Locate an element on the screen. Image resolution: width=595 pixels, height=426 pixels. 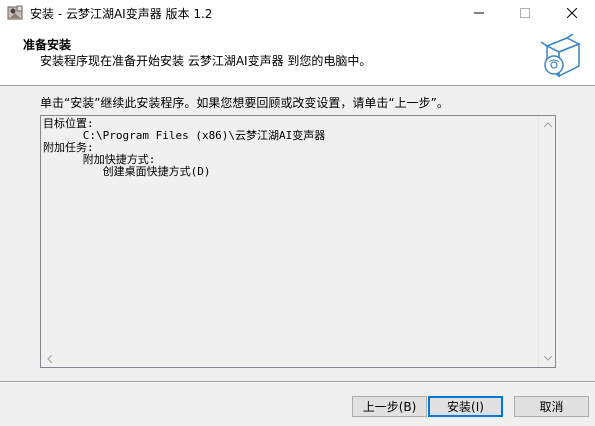
minimize-icon is located at coordinates (479, 13).